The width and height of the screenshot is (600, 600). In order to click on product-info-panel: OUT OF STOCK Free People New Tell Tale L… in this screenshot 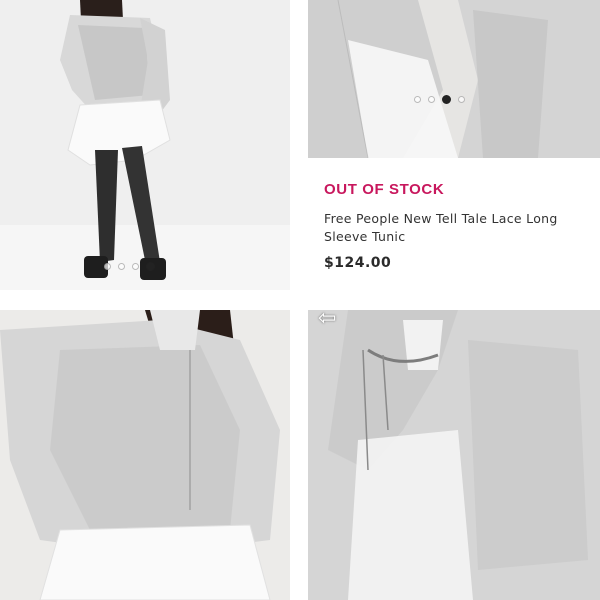, I will do `click(454, 224)`.